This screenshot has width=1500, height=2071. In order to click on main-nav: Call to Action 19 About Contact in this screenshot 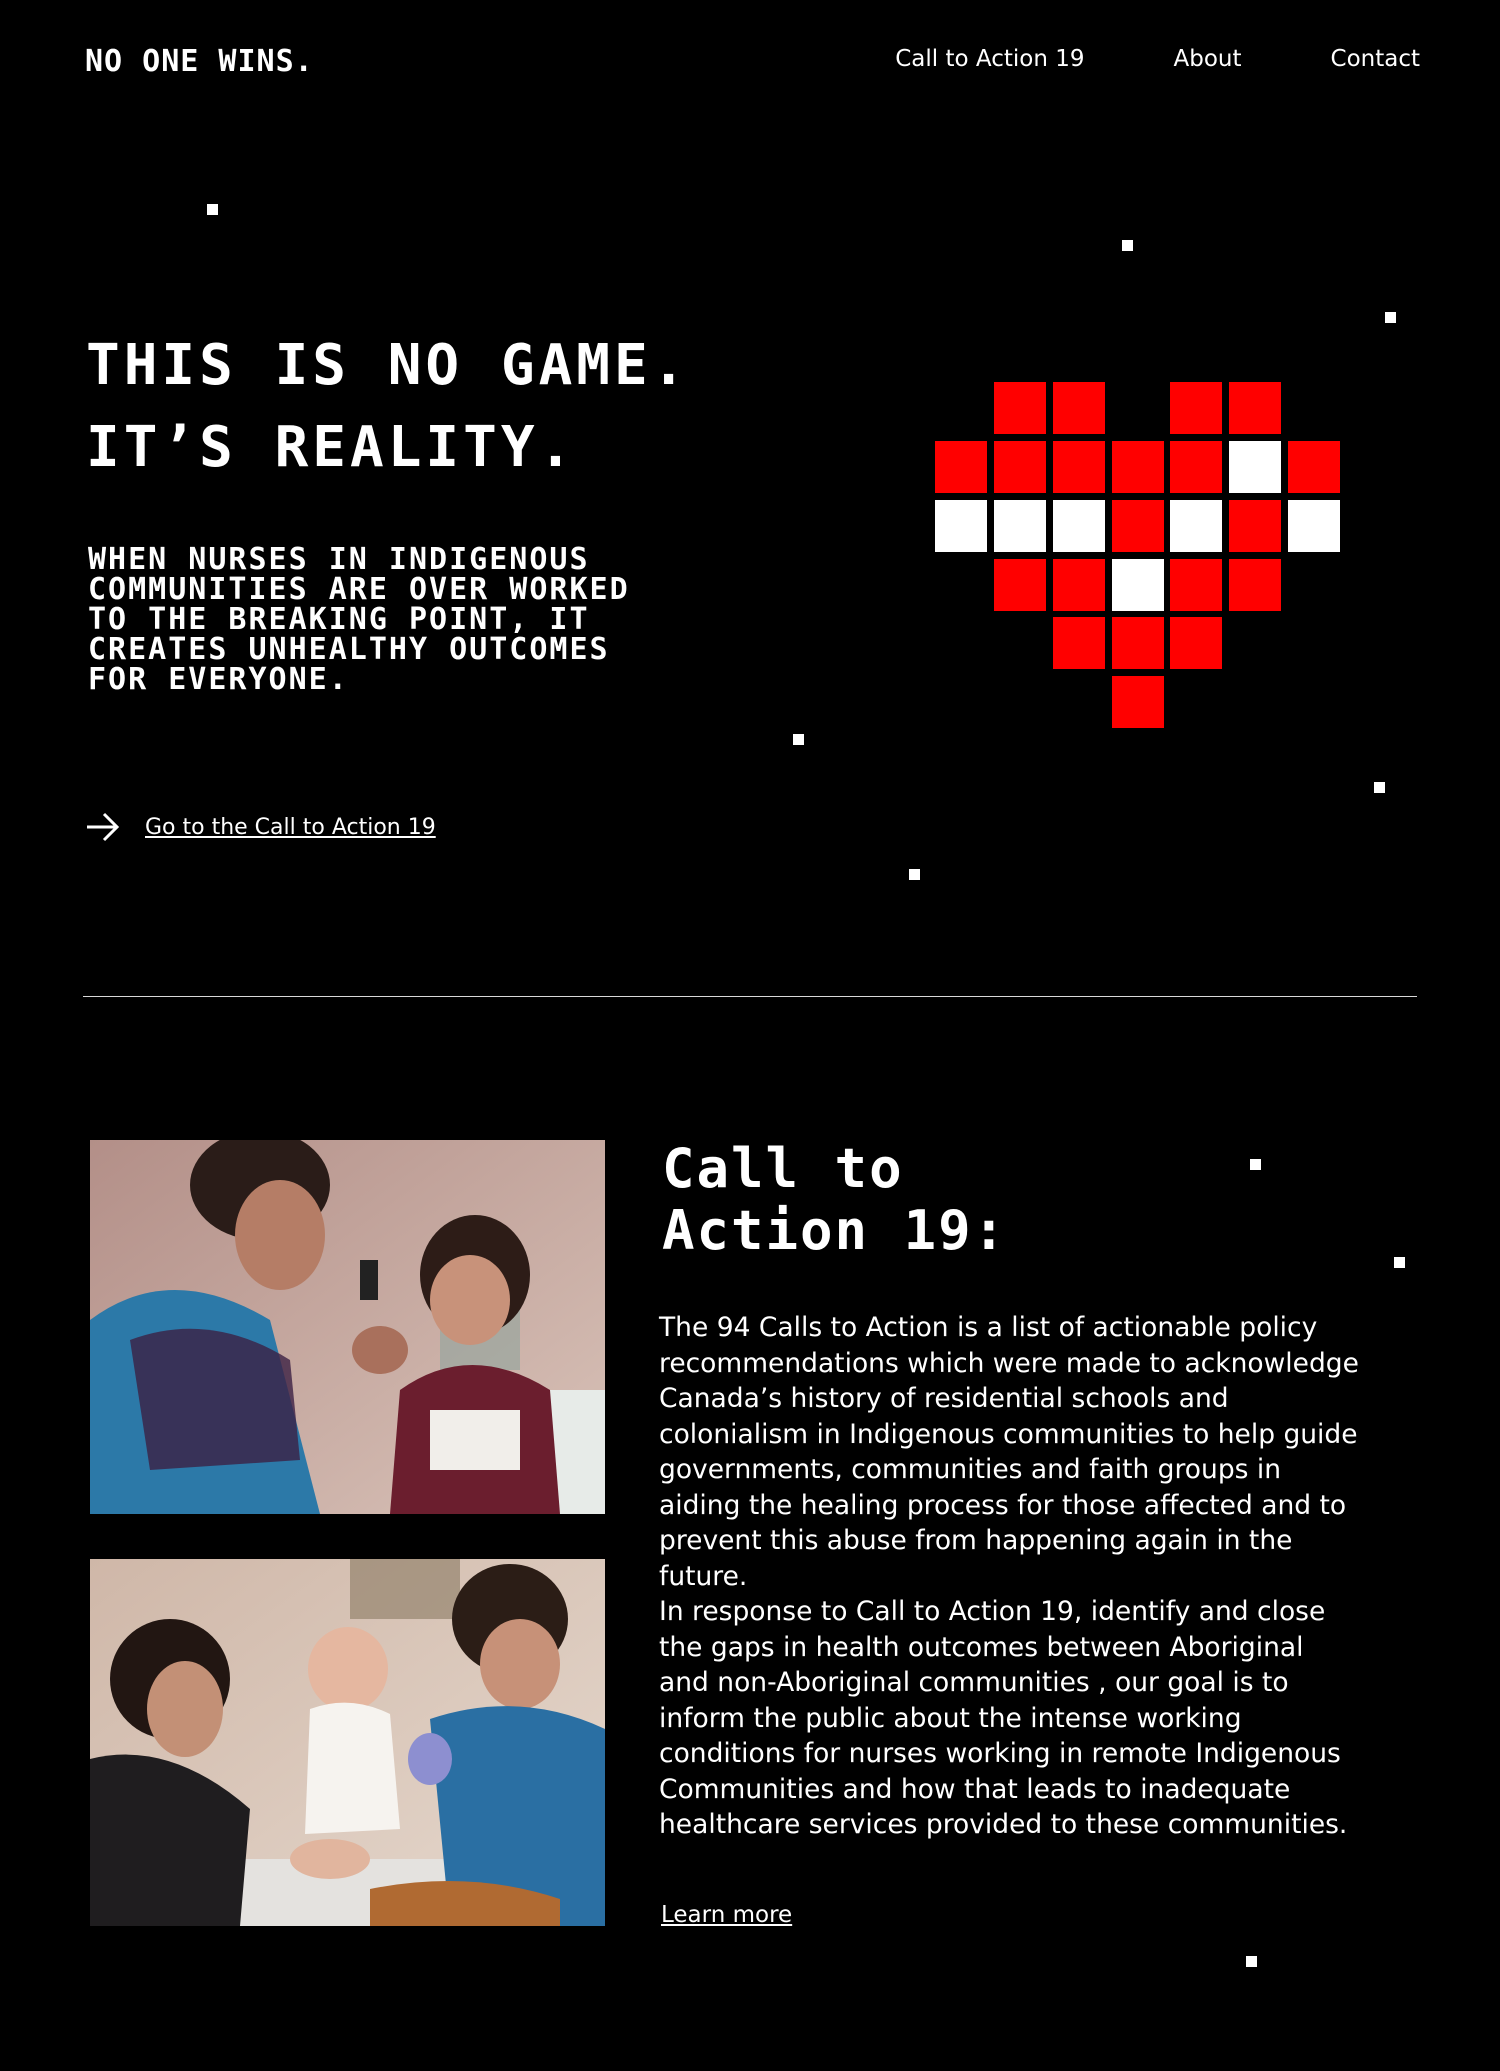, I will do `click(1157, 59)`.